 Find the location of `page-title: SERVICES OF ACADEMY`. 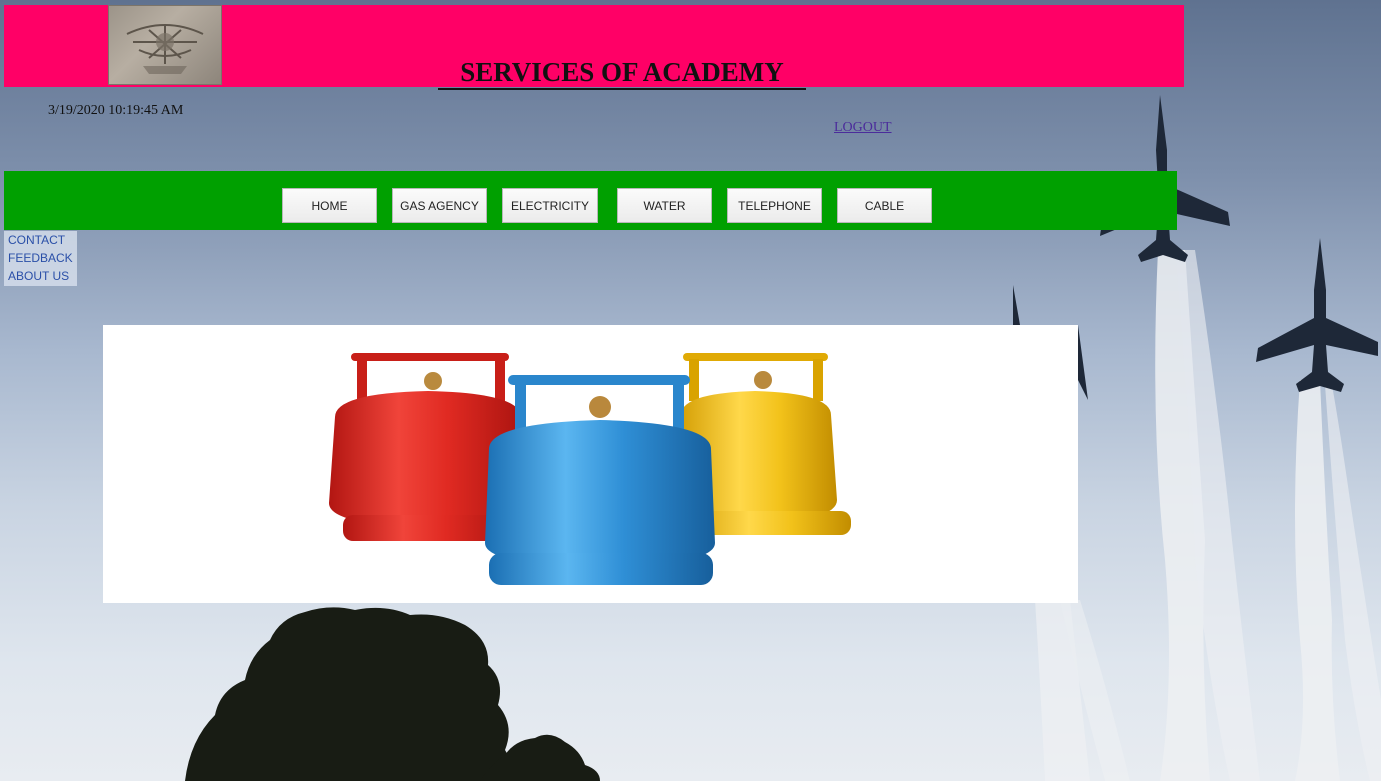

page-title: SERVICES OF ACADEMY is located at coordinates (622, 73).